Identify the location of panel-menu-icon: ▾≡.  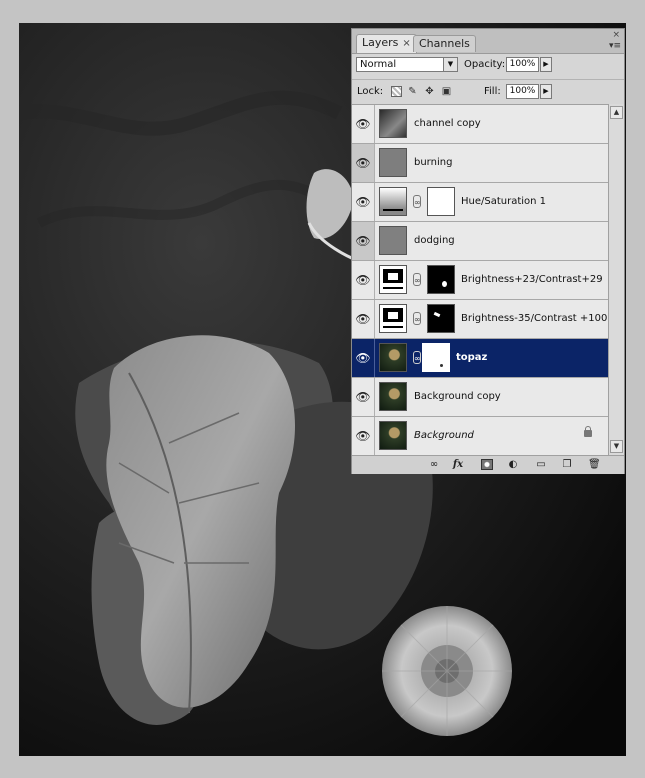
(615, 46).